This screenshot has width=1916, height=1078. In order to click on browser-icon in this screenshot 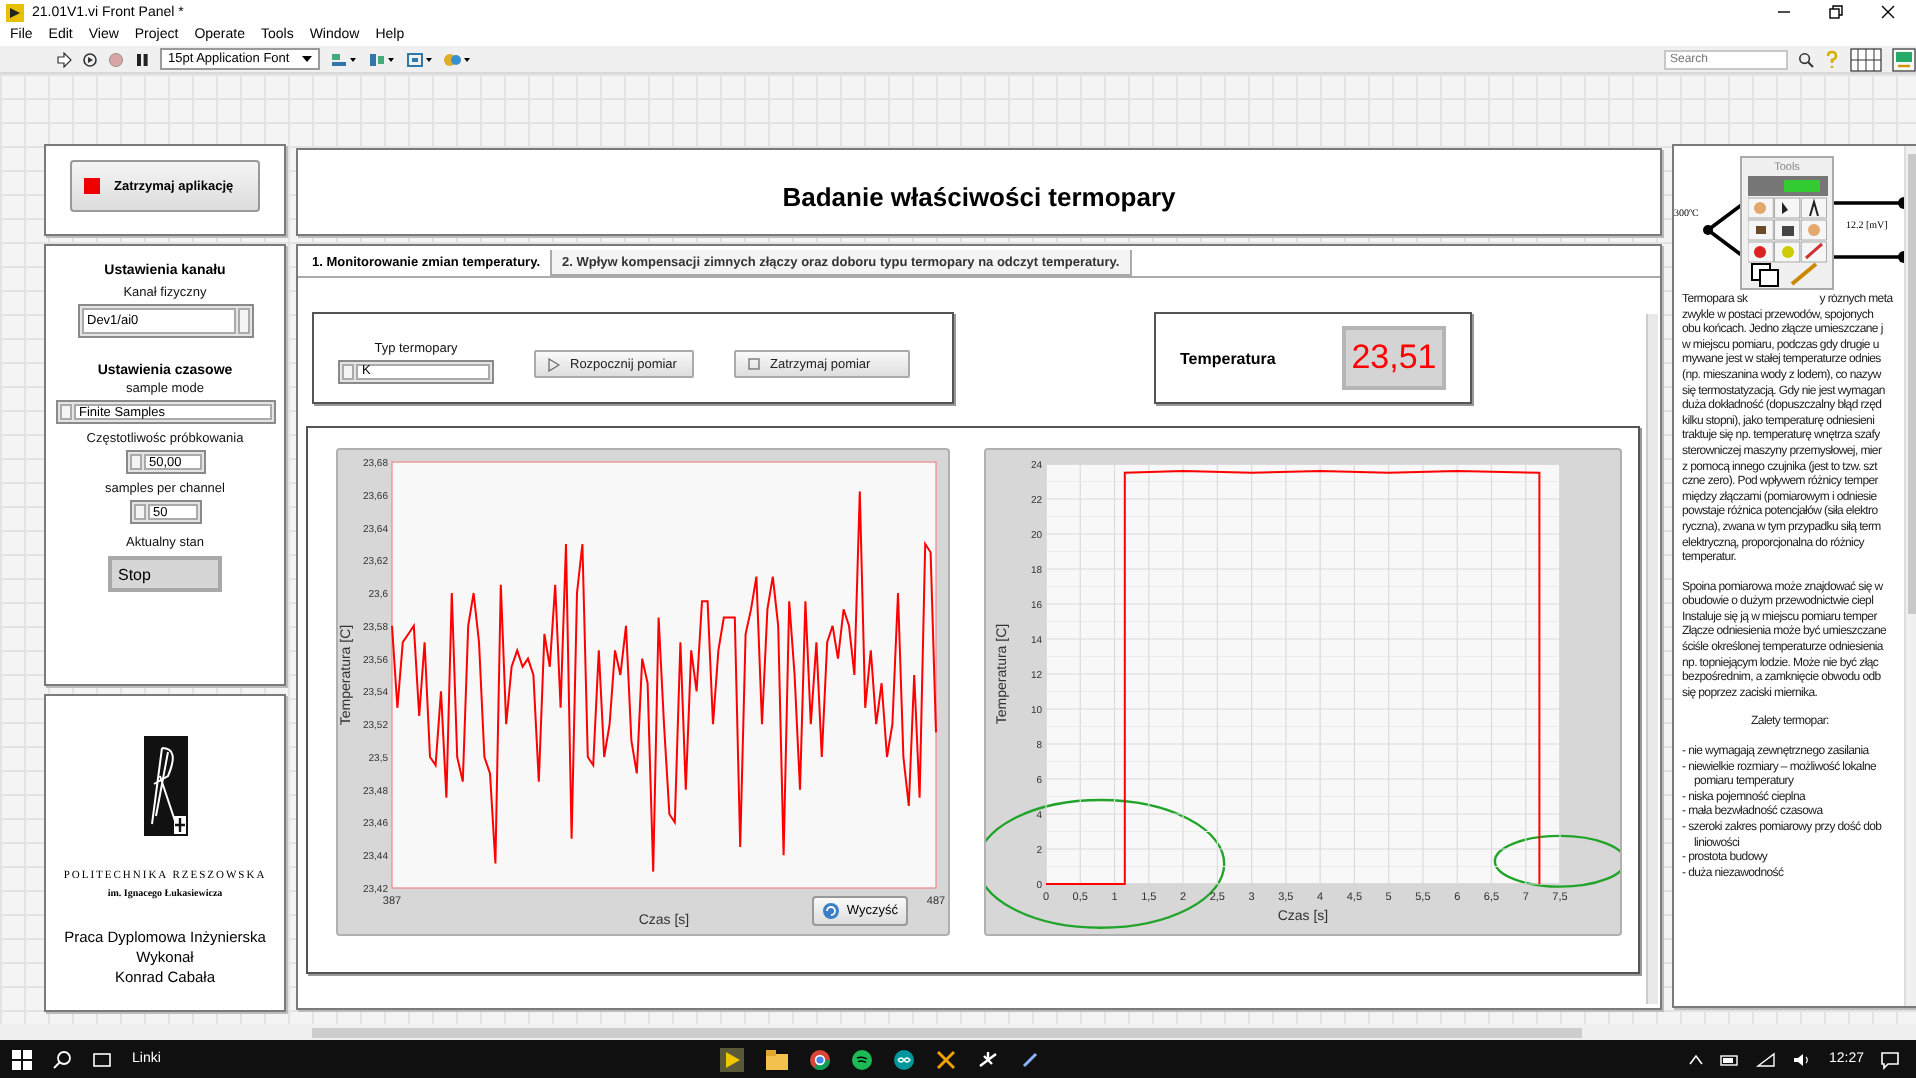, I will do `click(820, 1059)`.